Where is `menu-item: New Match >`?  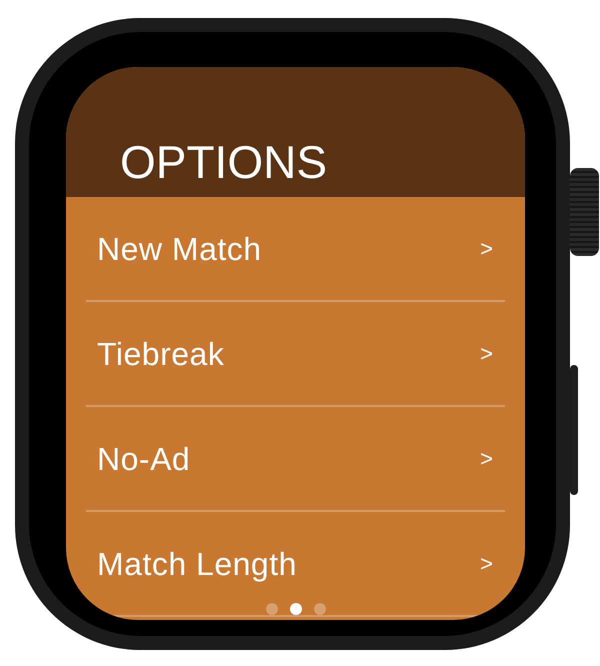 menu-item: New Match > is located at coordinates (295, 248).